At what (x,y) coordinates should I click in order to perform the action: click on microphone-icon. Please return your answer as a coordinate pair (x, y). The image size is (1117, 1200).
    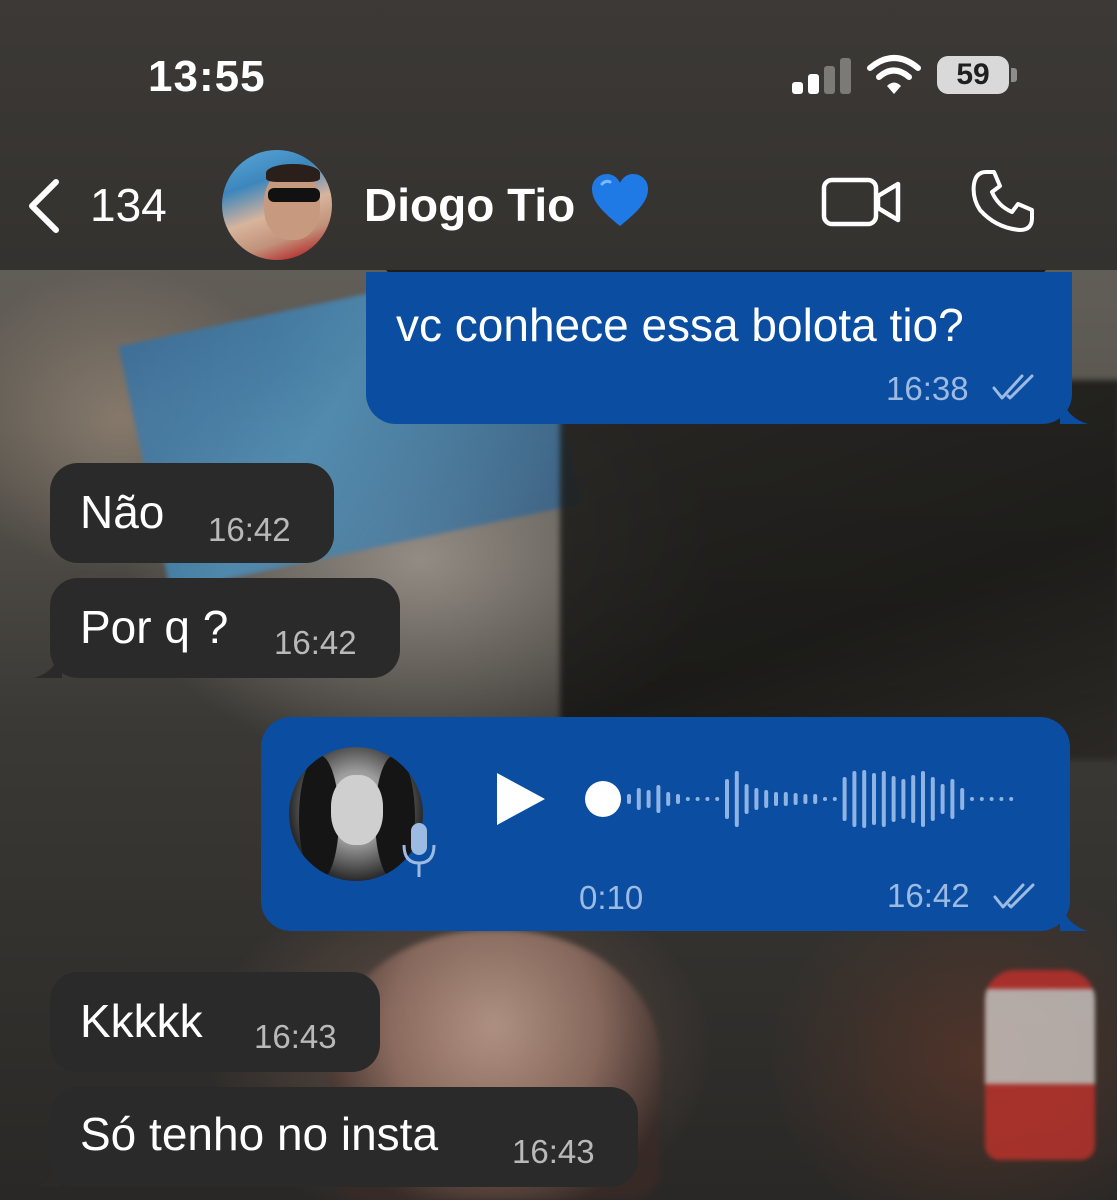
    Looking at the image, I should click on (419, 850).